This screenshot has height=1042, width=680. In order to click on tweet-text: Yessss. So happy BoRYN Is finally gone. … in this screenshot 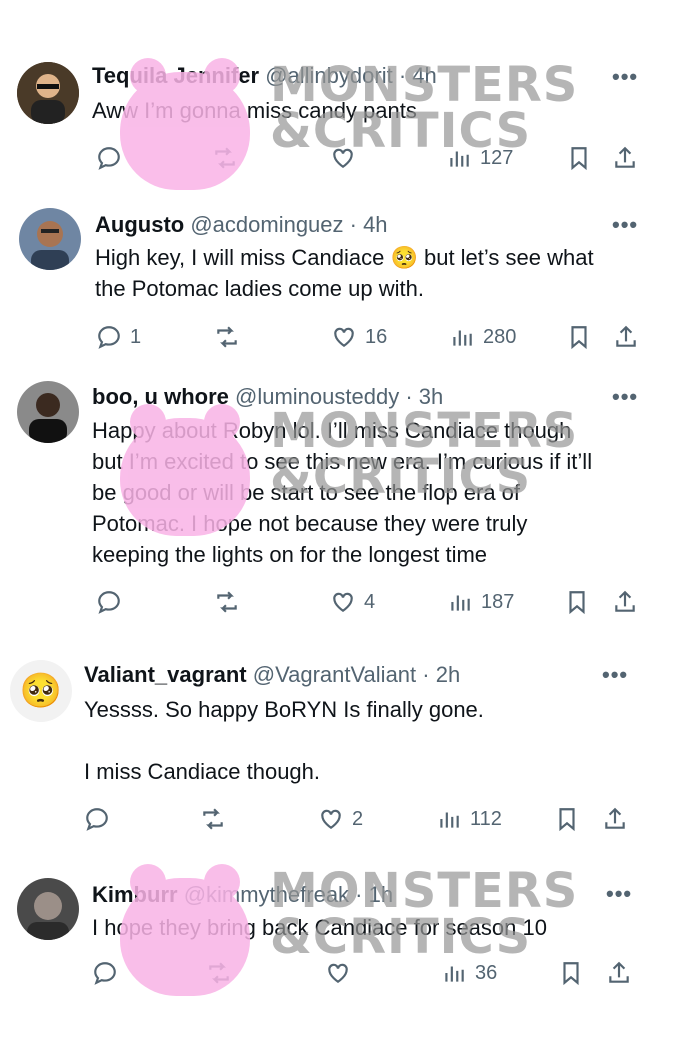, I will do `click(284, 740)`.